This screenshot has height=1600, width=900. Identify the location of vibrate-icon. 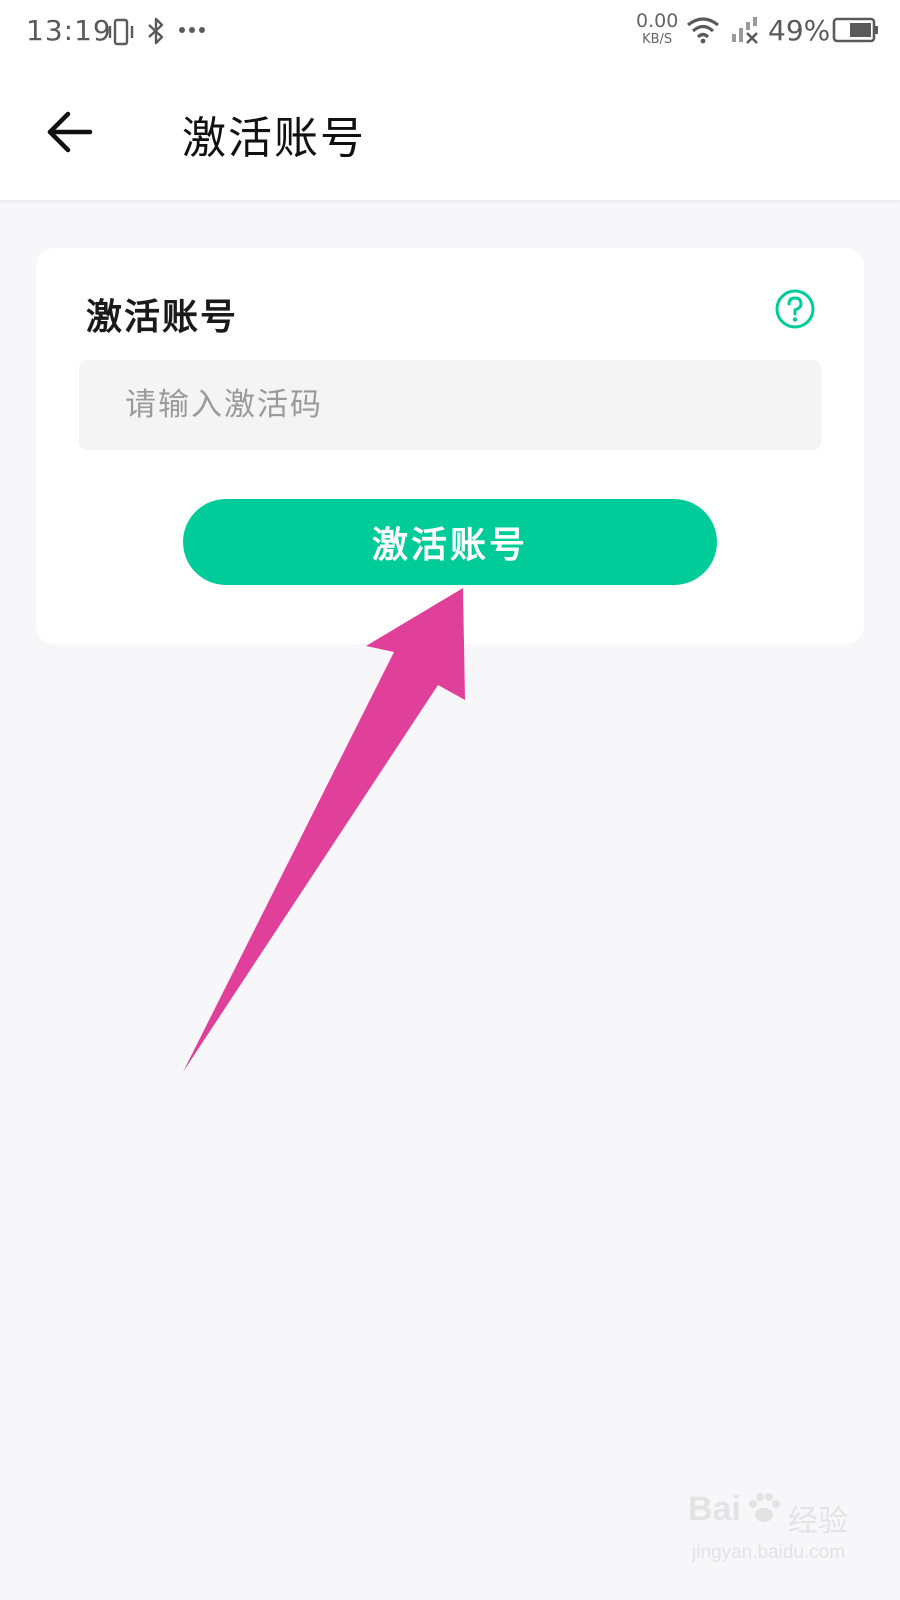
(121, 32).